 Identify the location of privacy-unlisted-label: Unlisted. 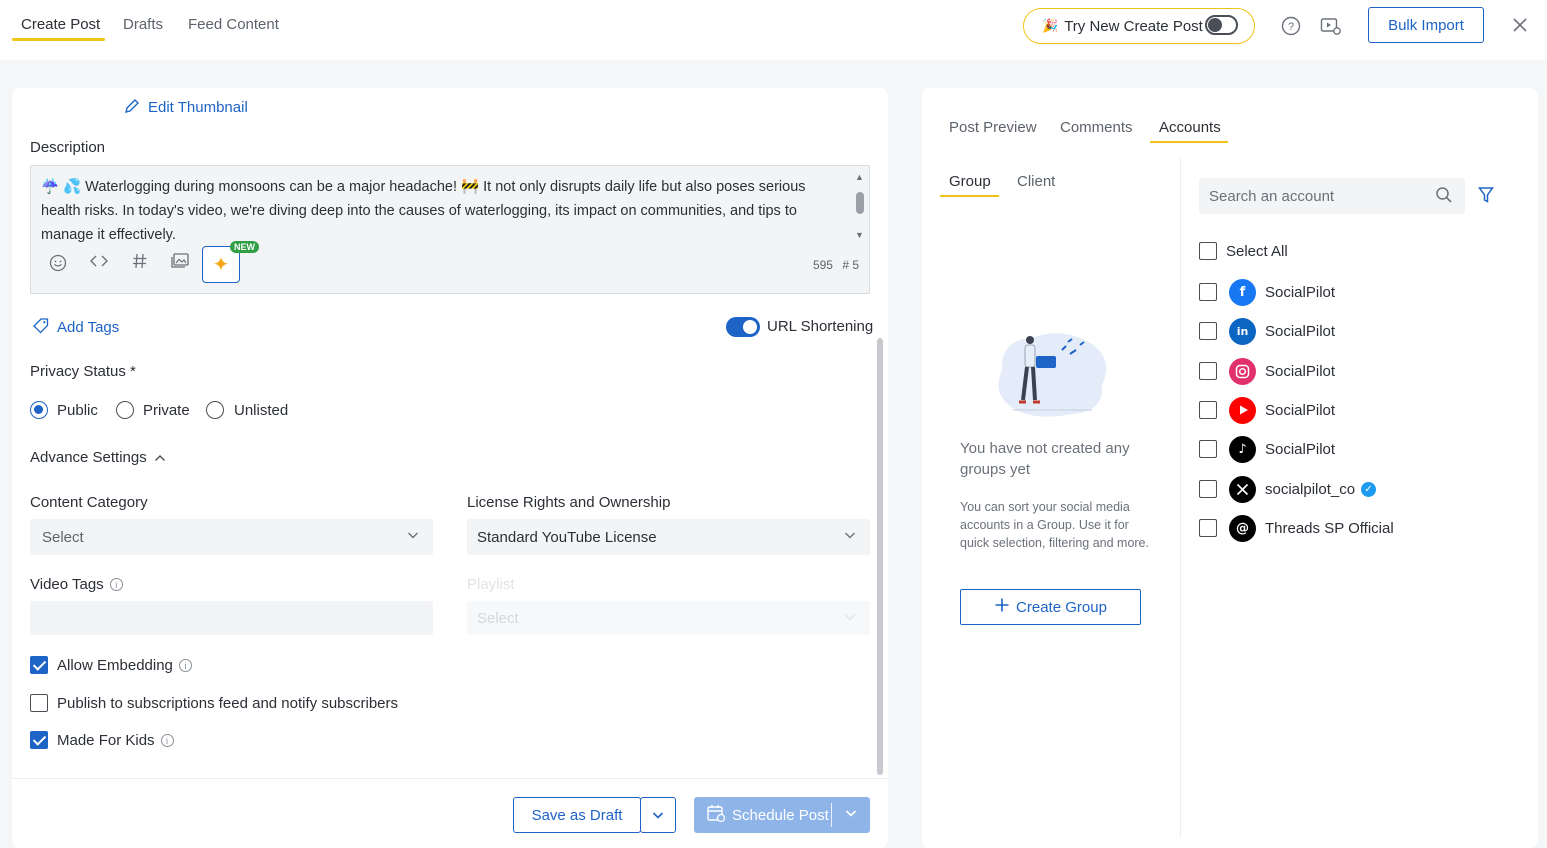
(261, 410).